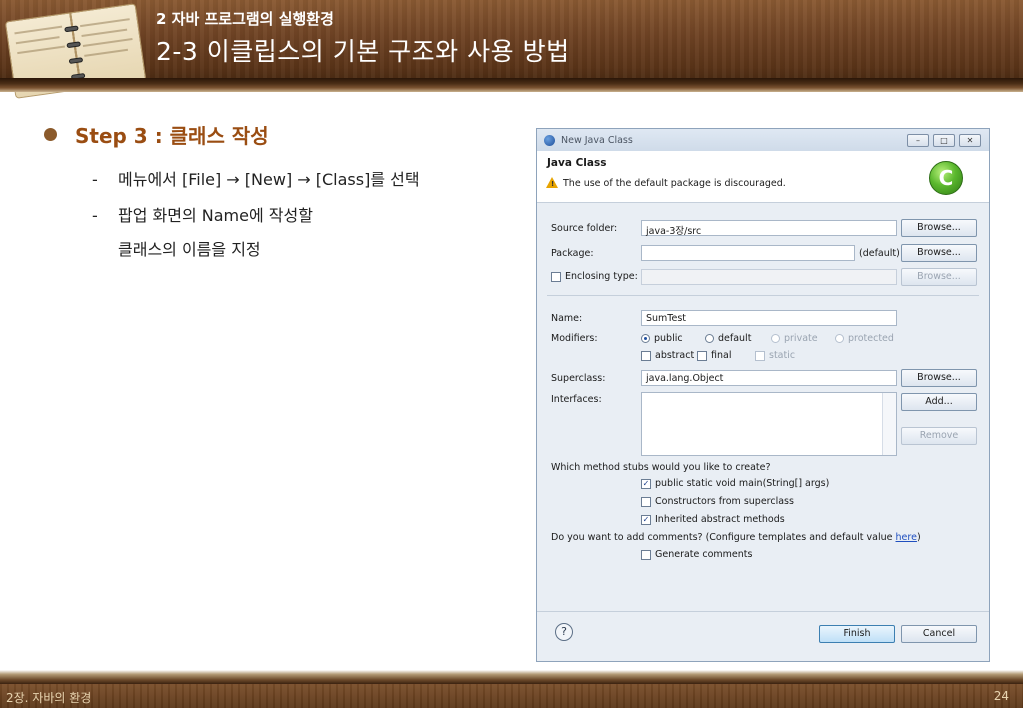 This screenshot has width=1023, height=708. Describe the element at coordinates (864, 338) in the screenshot. I see `modifier-protected-radio: protected` at that location.